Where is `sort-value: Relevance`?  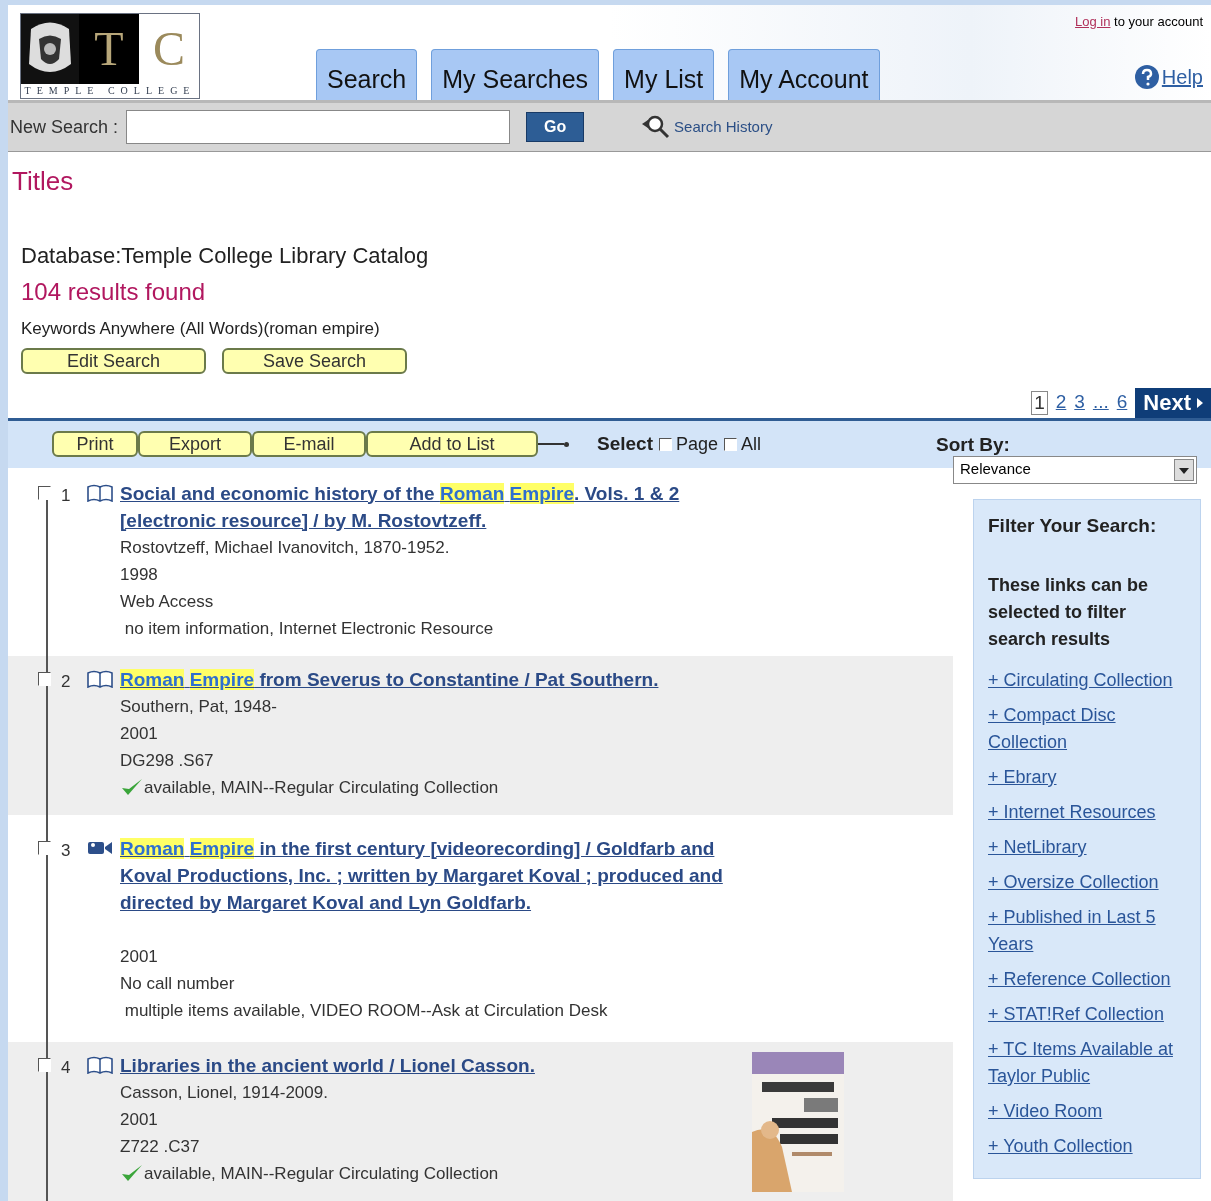
sort-value: Relevance is located at coordinates (995, 469).